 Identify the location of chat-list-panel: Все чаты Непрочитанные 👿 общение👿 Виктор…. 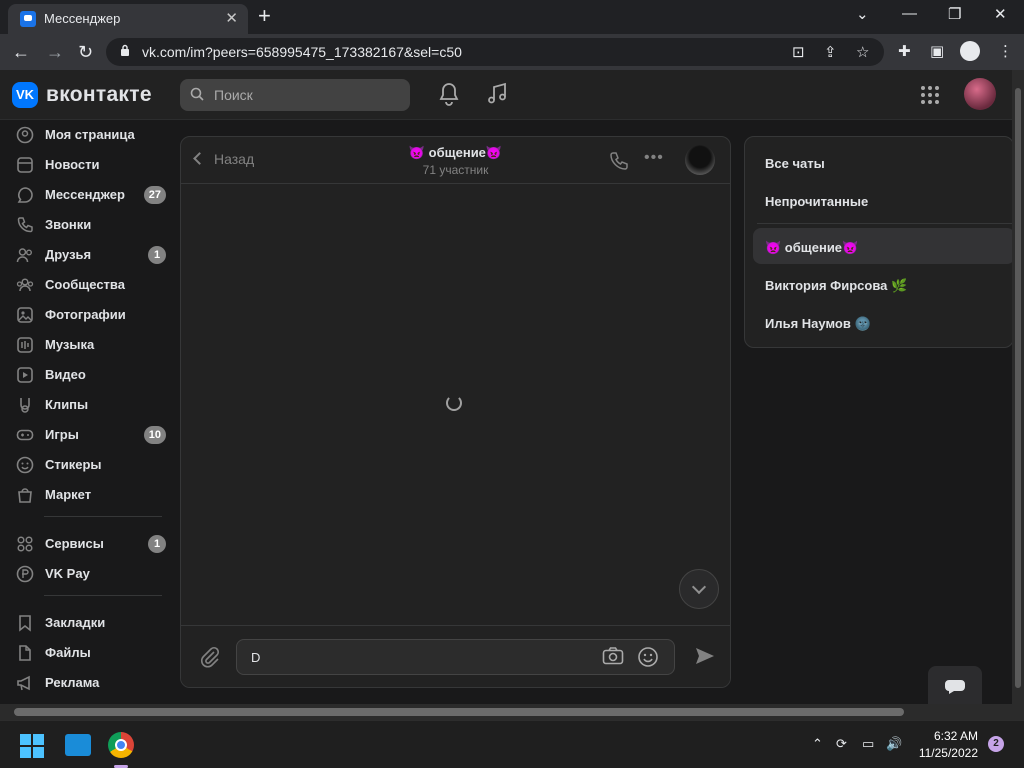
(879, 242).